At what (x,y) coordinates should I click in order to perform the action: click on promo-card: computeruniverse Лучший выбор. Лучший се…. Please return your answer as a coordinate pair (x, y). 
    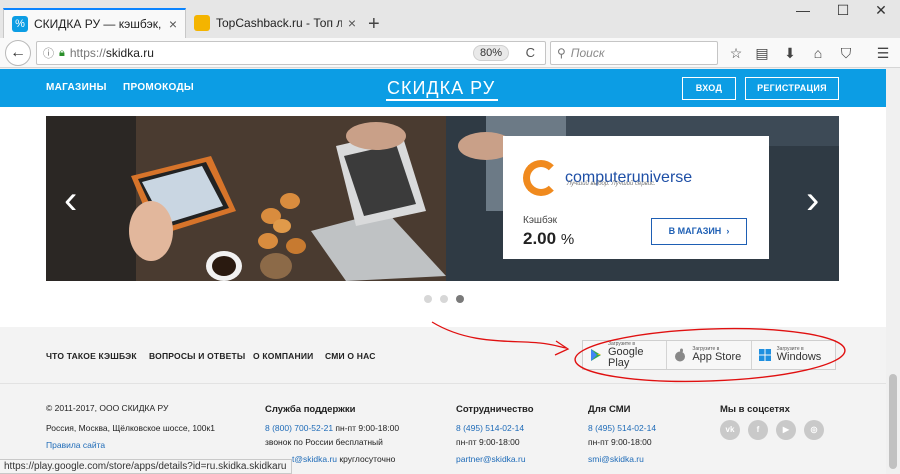
    Looking at the image, I should click on (636, 197).